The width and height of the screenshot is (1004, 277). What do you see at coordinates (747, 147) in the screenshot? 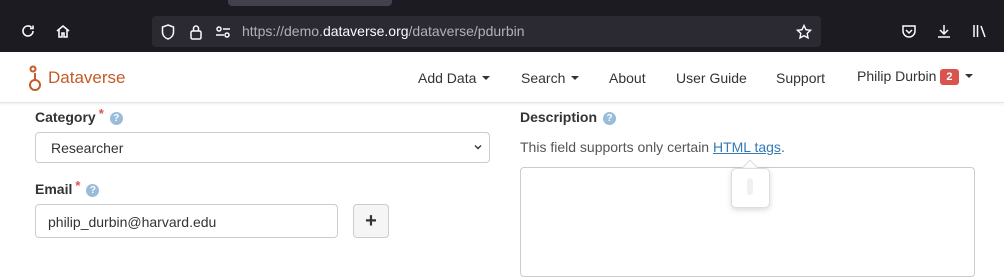
I see `html-tags-link: HTML tags` at bounding box center [747, 147].